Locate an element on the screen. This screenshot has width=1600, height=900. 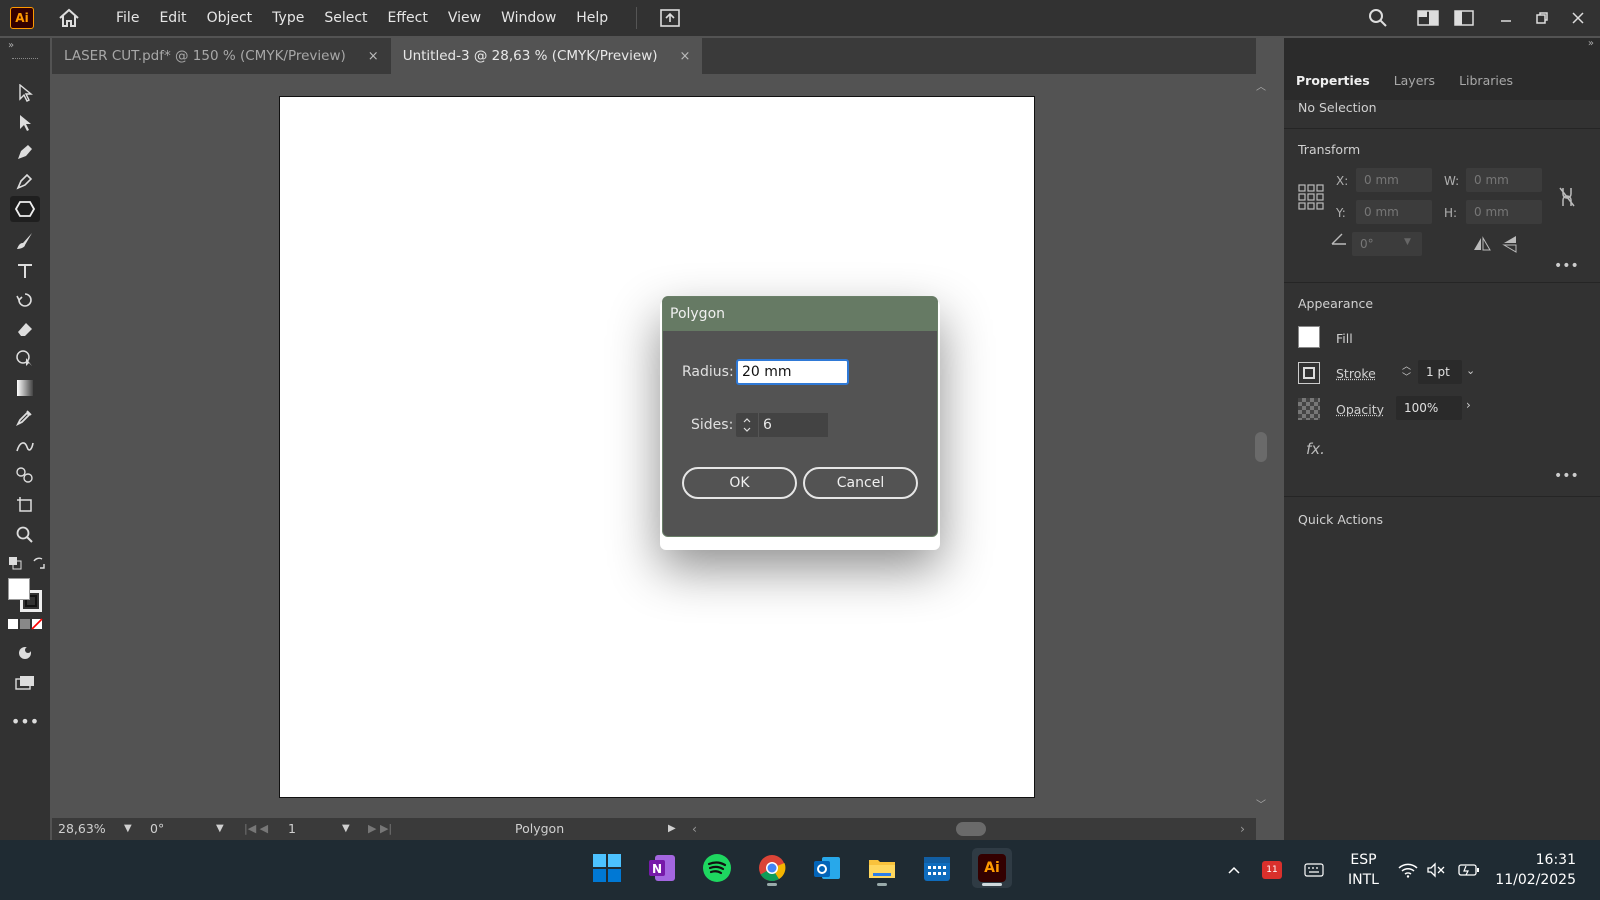
menu-window: Window is located at coordinates (528, 18).